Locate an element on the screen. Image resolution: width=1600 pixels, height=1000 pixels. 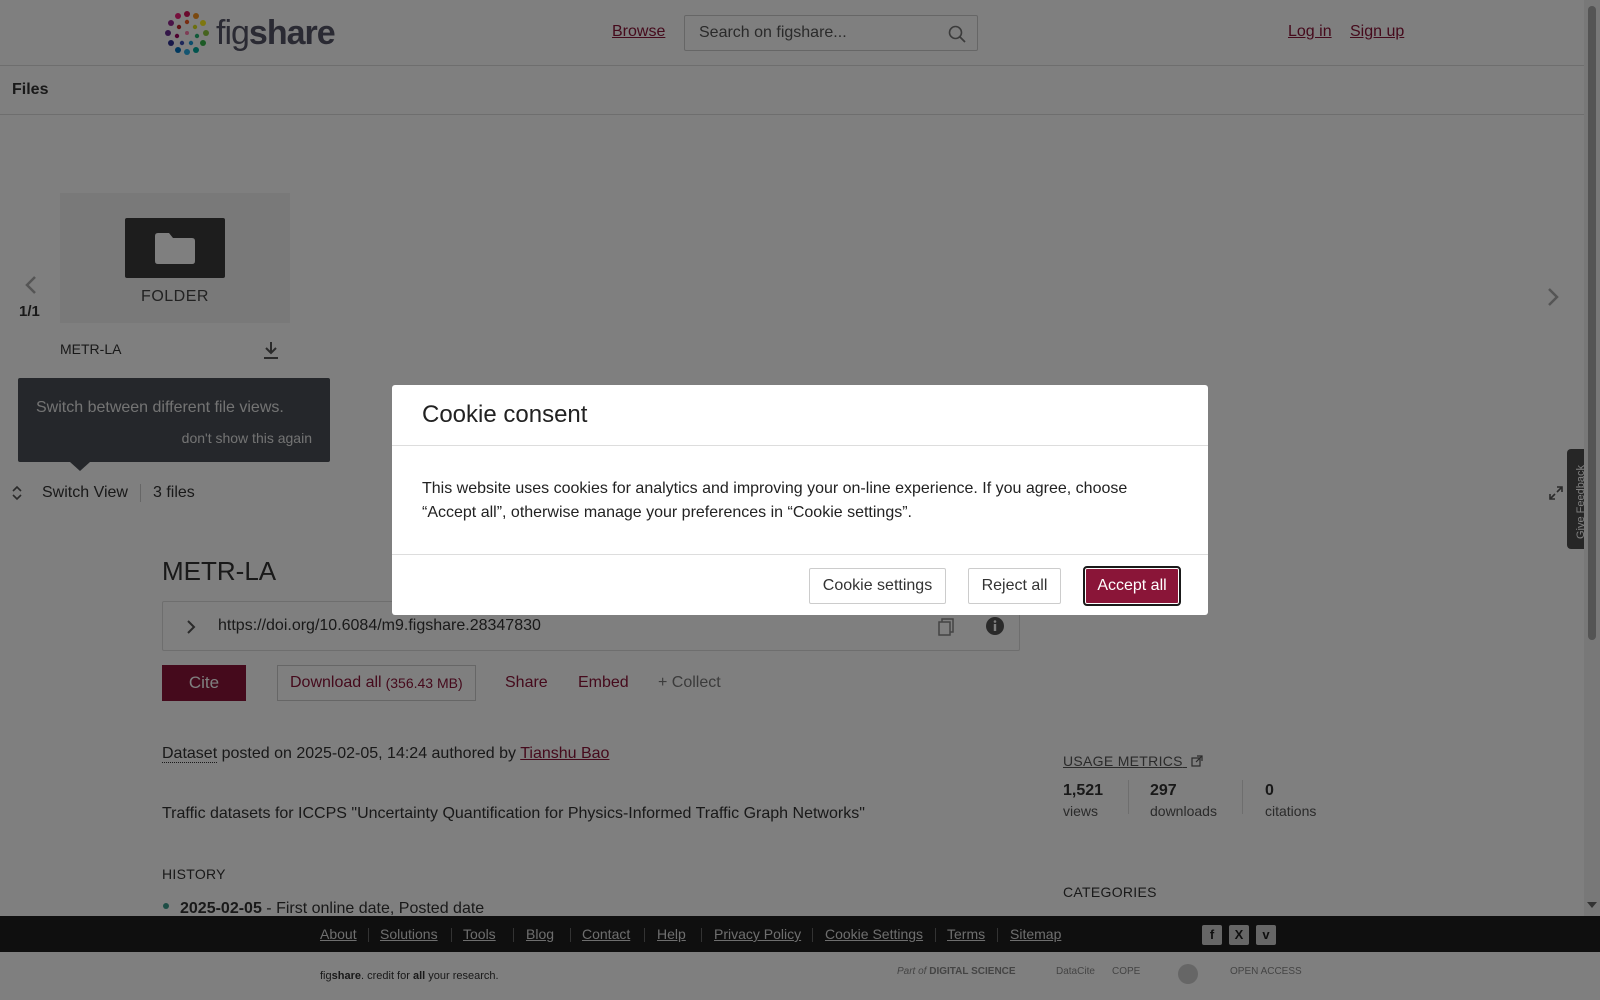
cookie-consent-title: Cookie consent is located at coordinates (505, 414).